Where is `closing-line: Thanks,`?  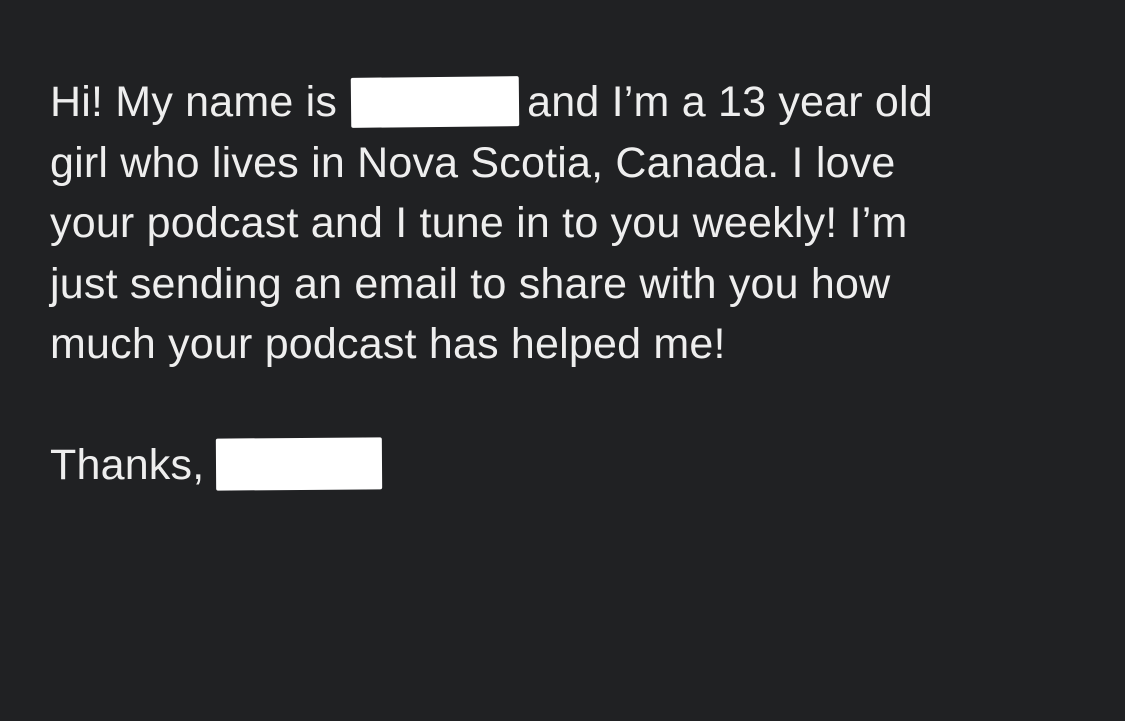 closing-line: Thanks, is located at coordinates (575, 465).